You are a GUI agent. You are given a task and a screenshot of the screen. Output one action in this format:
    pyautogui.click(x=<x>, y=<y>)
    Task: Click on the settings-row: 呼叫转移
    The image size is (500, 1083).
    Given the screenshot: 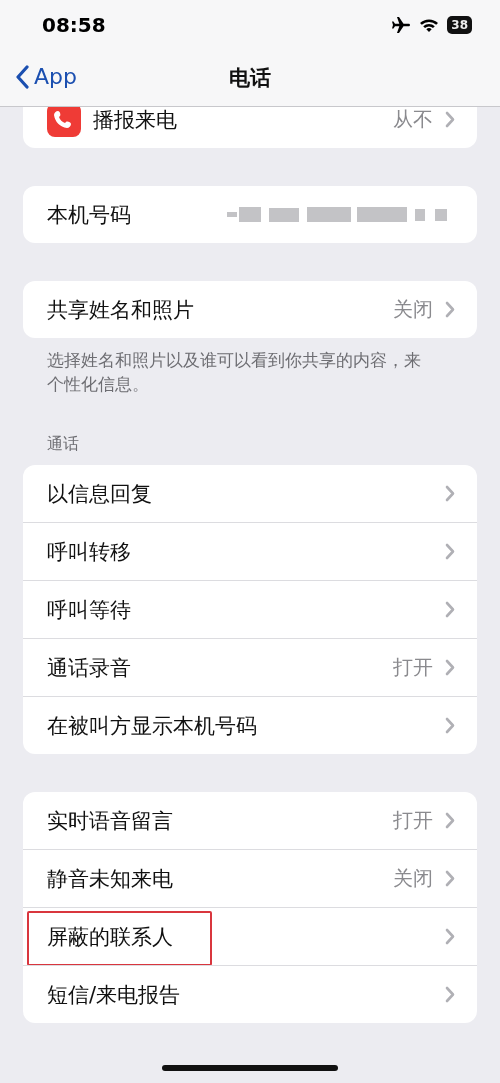 What is the action you would take?
    pyautogui.click(x=250, y=551)
    